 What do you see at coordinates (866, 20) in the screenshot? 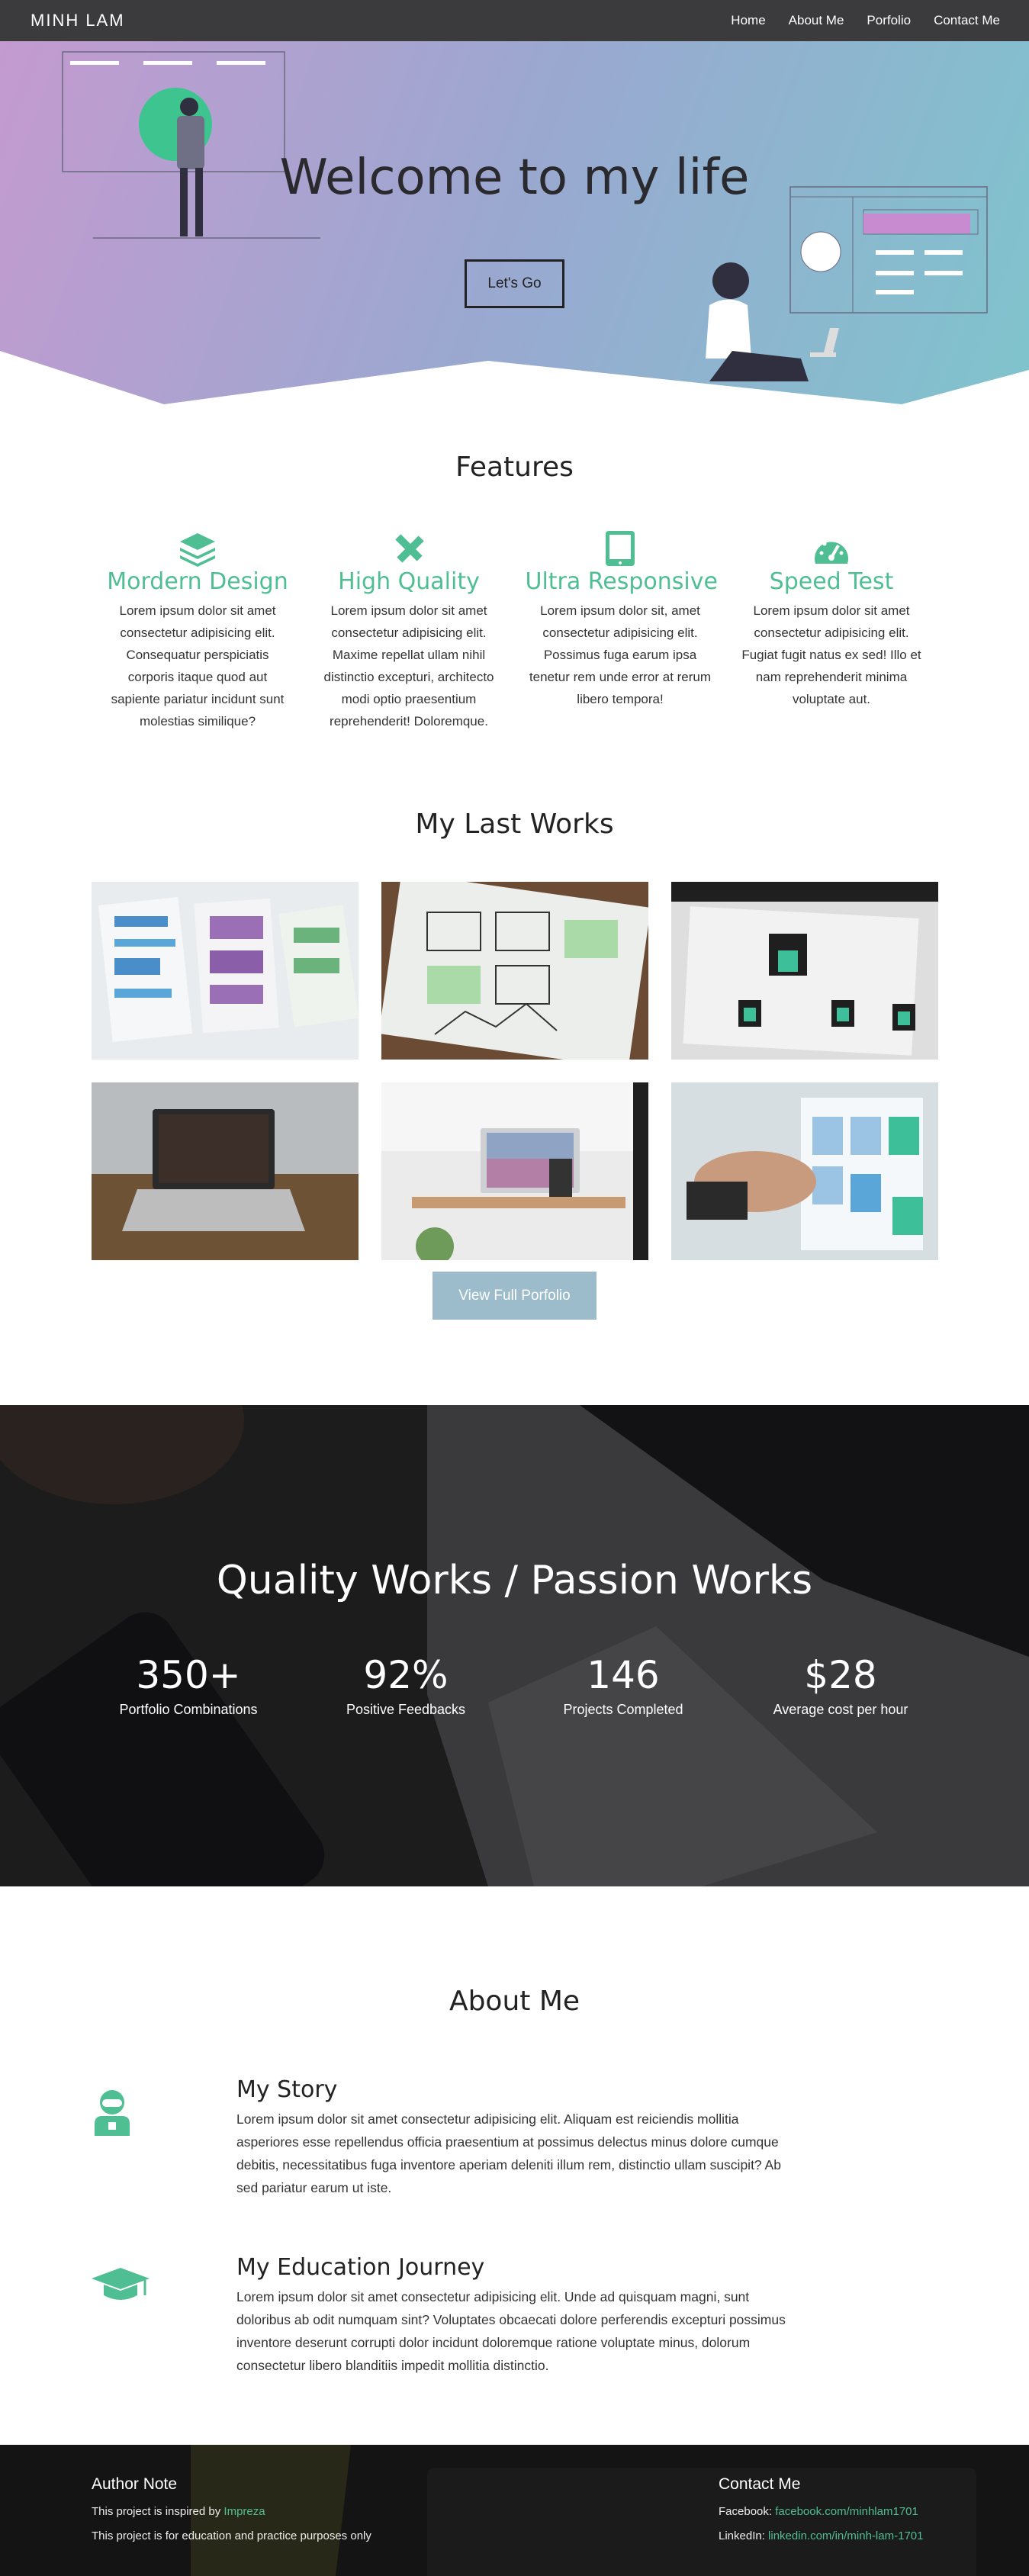
I see `nav-links: Home About Me Porfolio Contact Me` at bounding box center [866, 20].